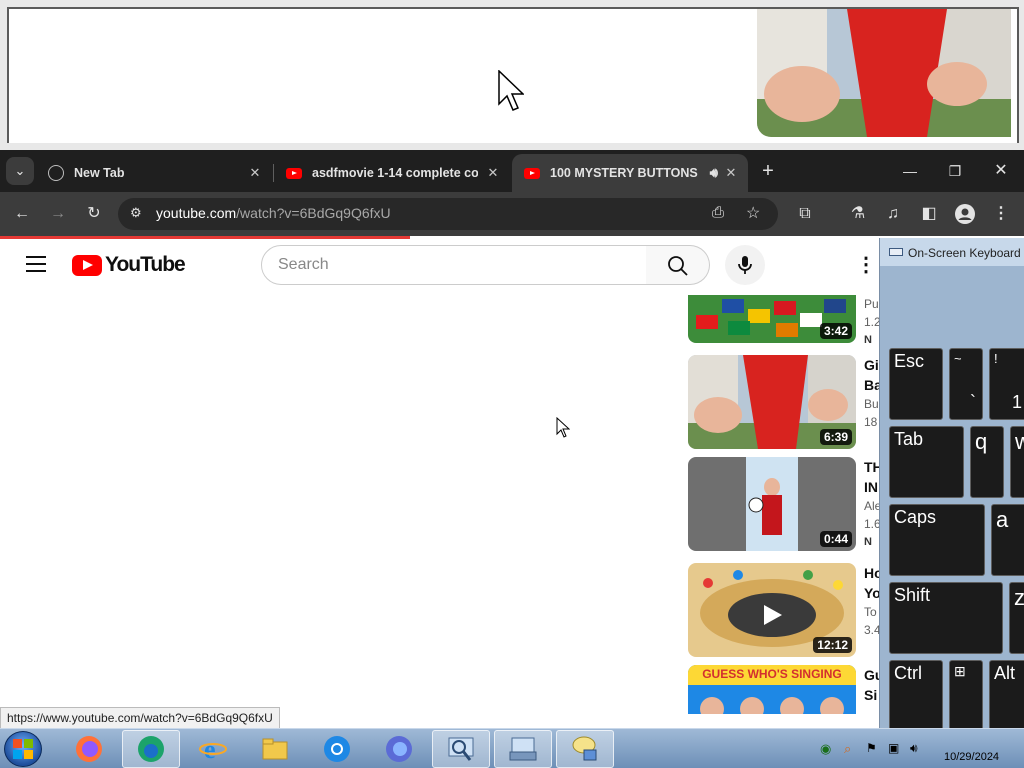 This screenshot has width=1024, height=768. I want to click on tab-new-tab: New Tab ✕, so click(154, 173).